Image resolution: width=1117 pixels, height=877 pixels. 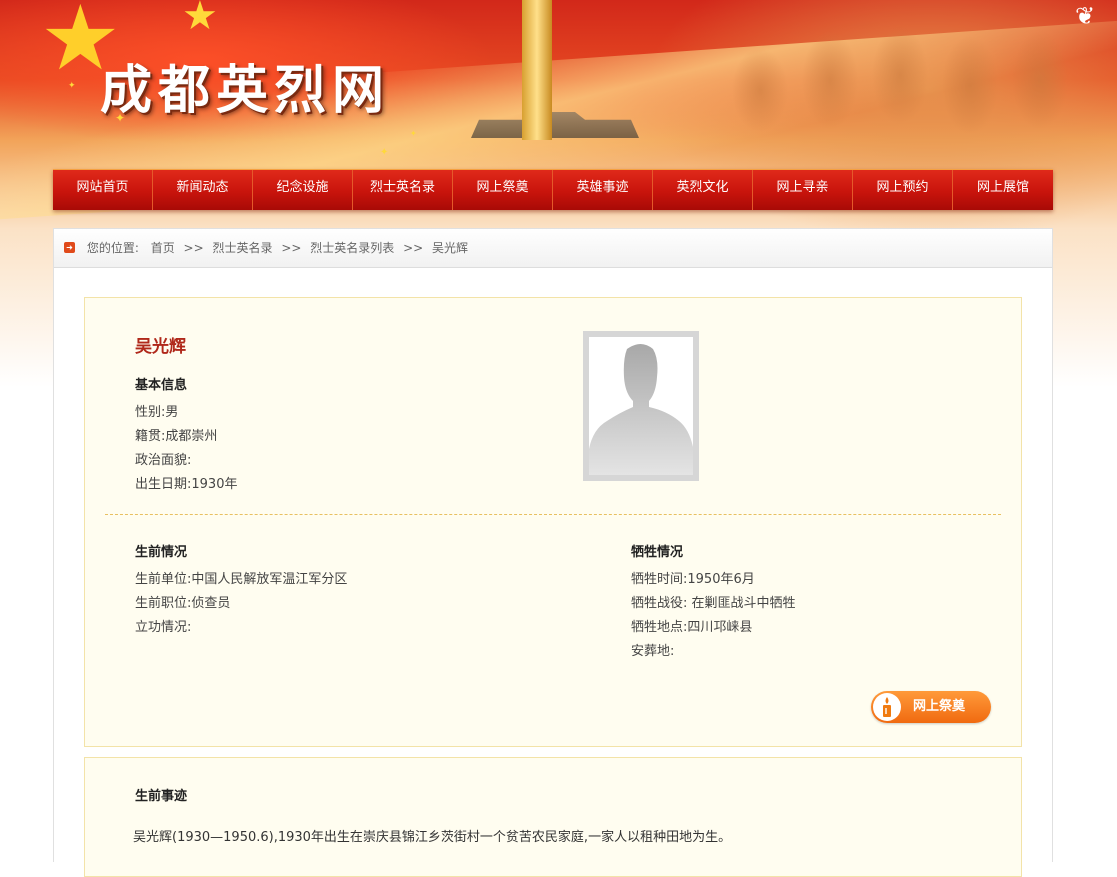 I want to click on arrow-right-icon: ➜, so click(x=69, y=247).